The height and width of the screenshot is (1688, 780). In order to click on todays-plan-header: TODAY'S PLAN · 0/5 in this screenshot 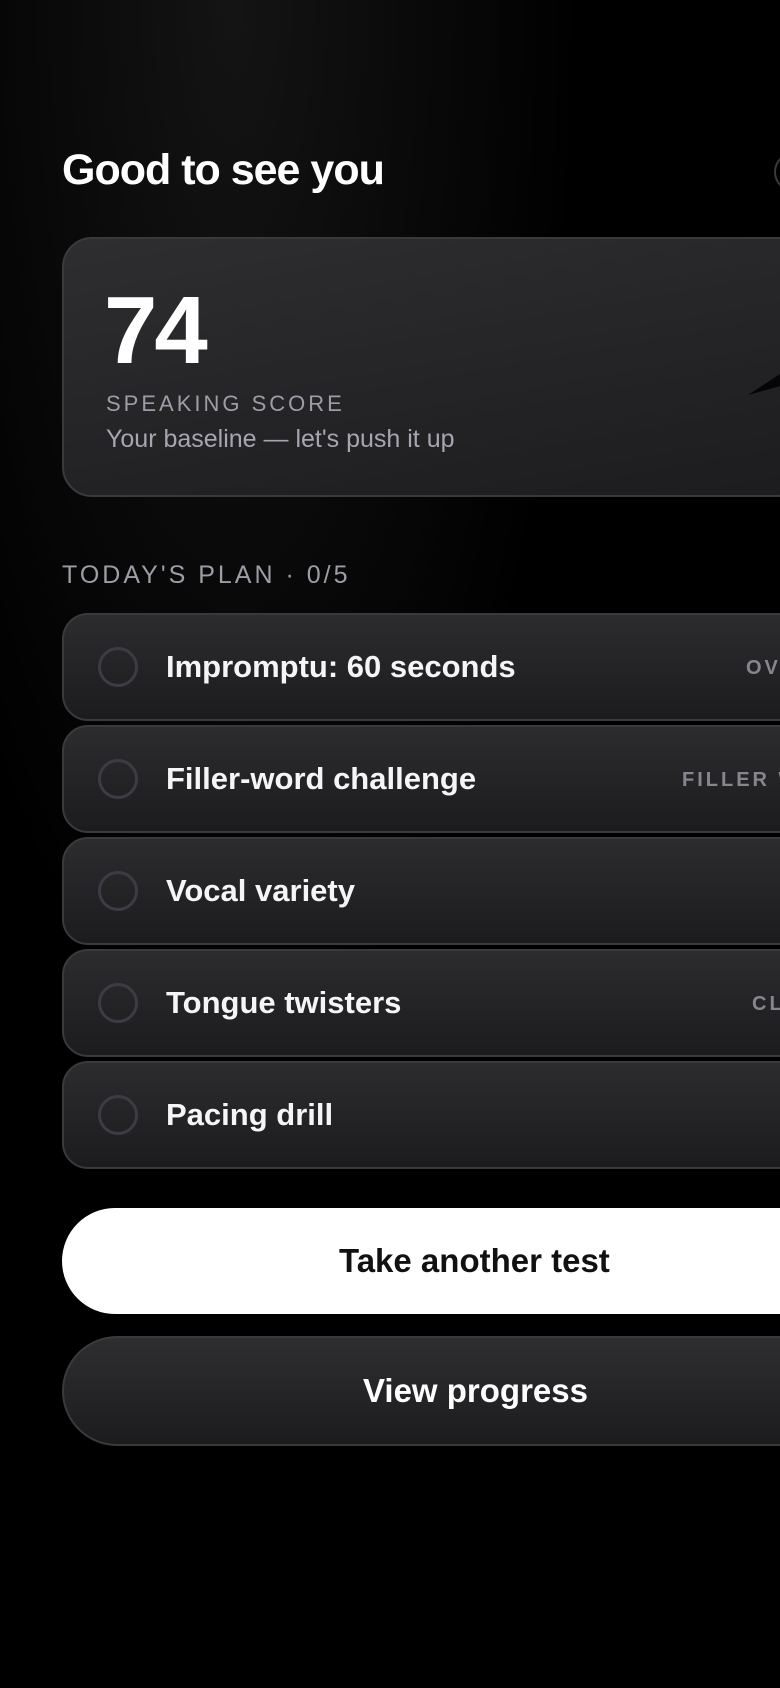, I will do `click(206, 575)`.